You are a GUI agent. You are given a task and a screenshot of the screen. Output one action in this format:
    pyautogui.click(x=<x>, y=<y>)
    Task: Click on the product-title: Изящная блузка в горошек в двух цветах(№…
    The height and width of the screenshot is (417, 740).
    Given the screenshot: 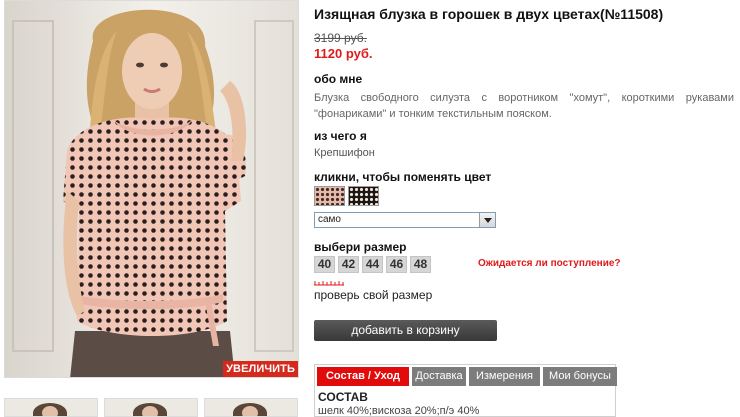 What is the action you would take?
    pyautogui.click(x=489, y=14)
    